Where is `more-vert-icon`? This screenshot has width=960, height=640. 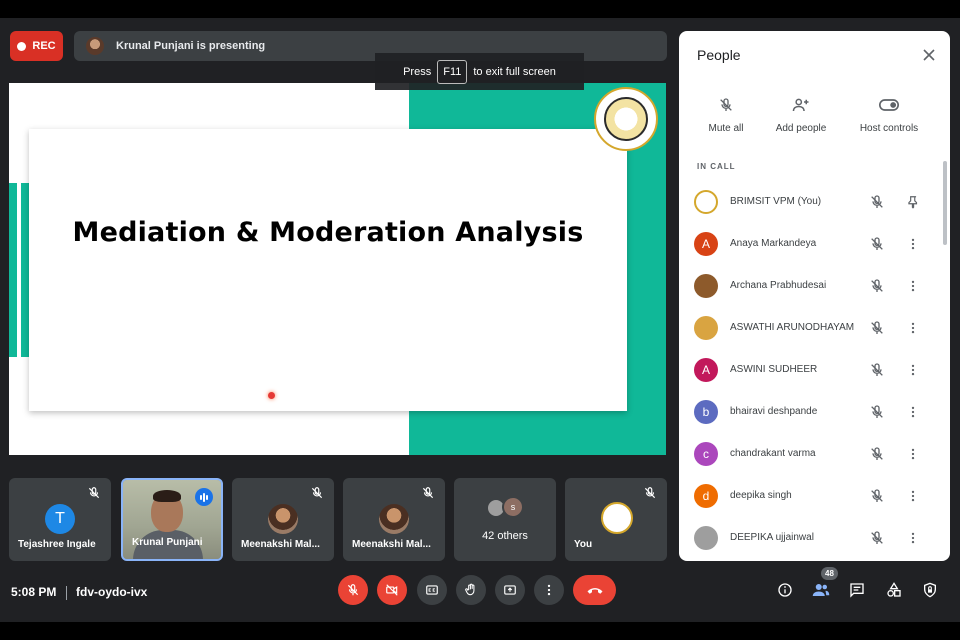 more-vert-icon is located at coordinates (549, 590).